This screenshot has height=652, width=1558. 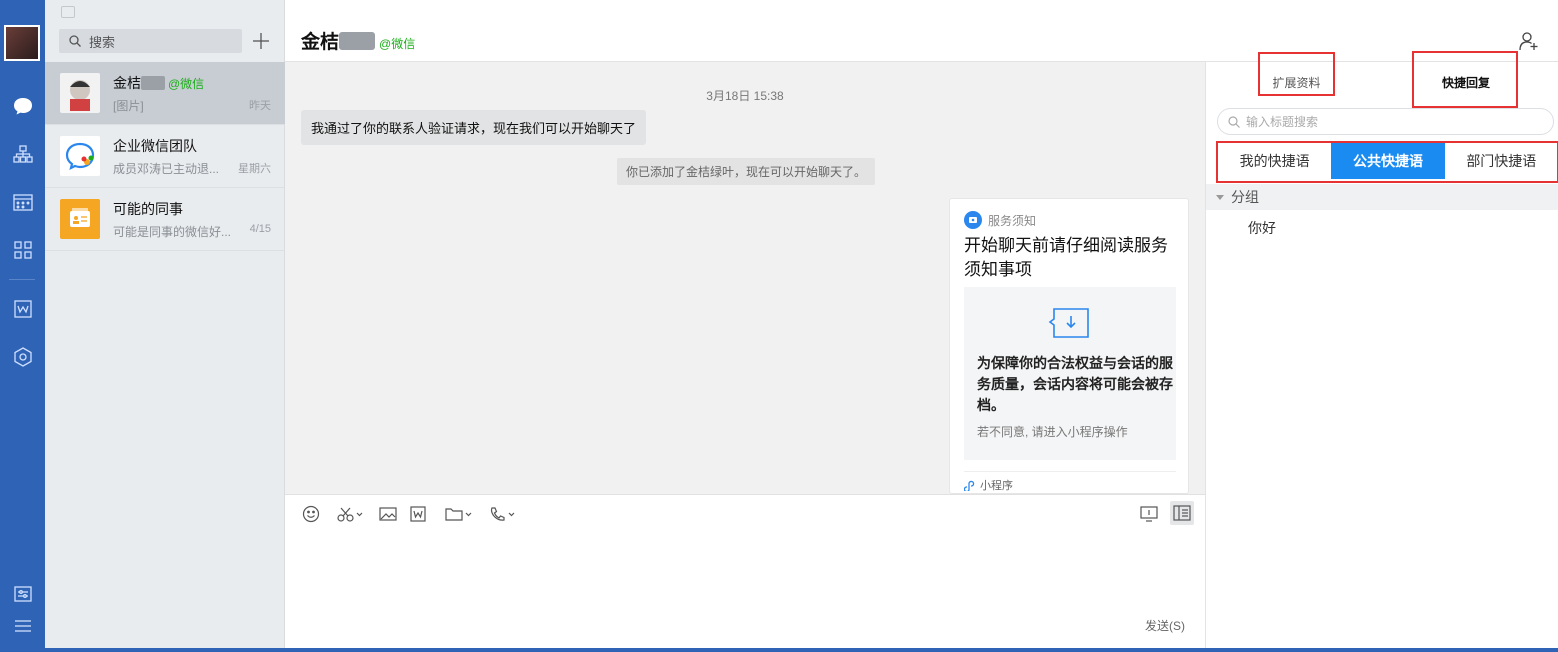 I want to click on incoming-message: 我通过了你的联系人验证请求，现在我们可以开始聊天了, so click(x=474, y=127).